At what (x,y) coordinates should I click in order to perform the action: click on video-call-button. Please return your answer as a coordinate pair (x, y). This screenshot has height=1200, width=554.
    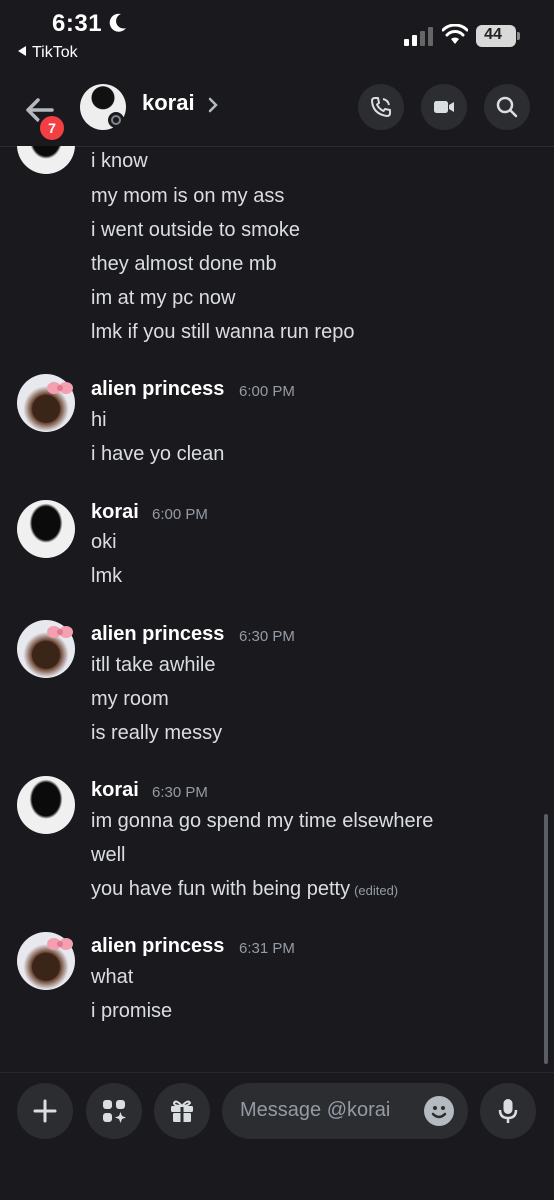
    Looking at the image, I should click on (444, 107).